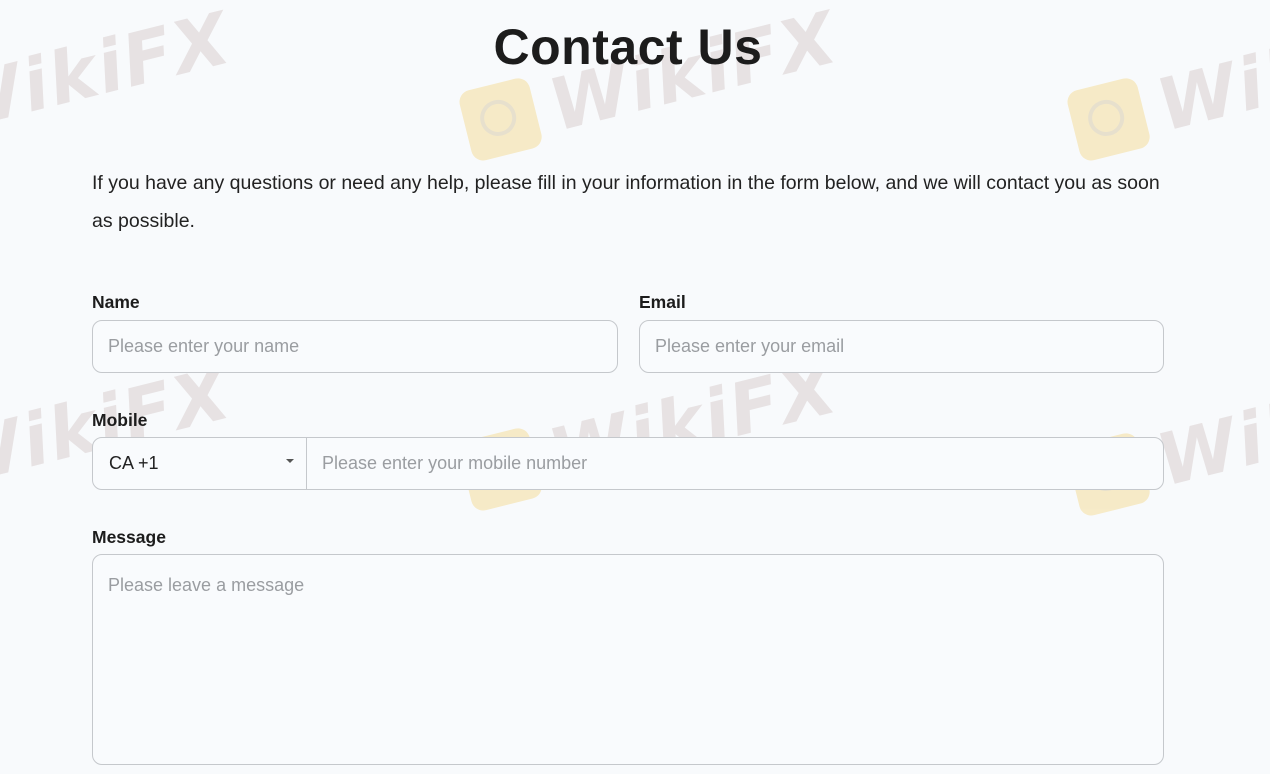  I want to click on email-label: Email, so click(662, 302).